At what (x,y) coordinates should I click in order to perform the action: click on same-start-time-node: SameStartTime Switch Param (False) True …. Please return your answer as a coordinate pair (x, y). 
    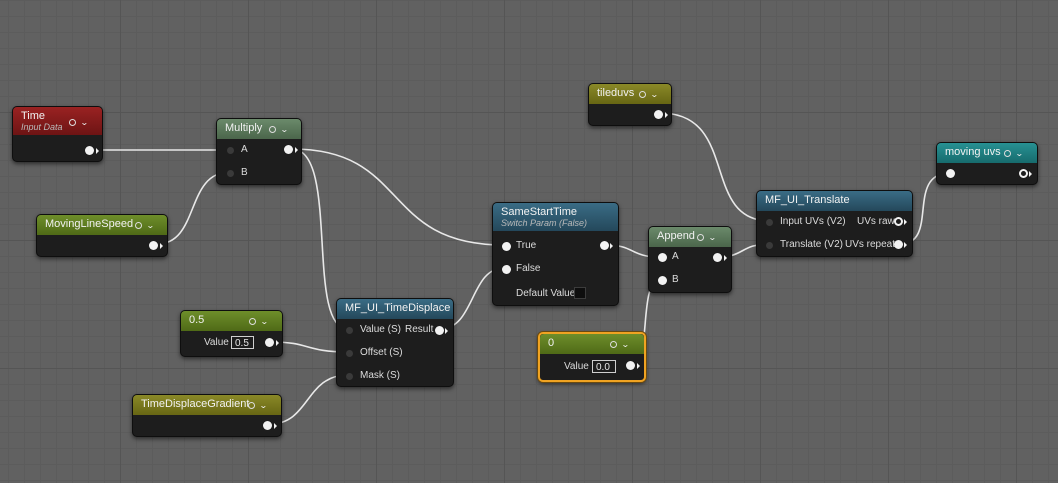
    Looking at the image, I should click on (555, 254).